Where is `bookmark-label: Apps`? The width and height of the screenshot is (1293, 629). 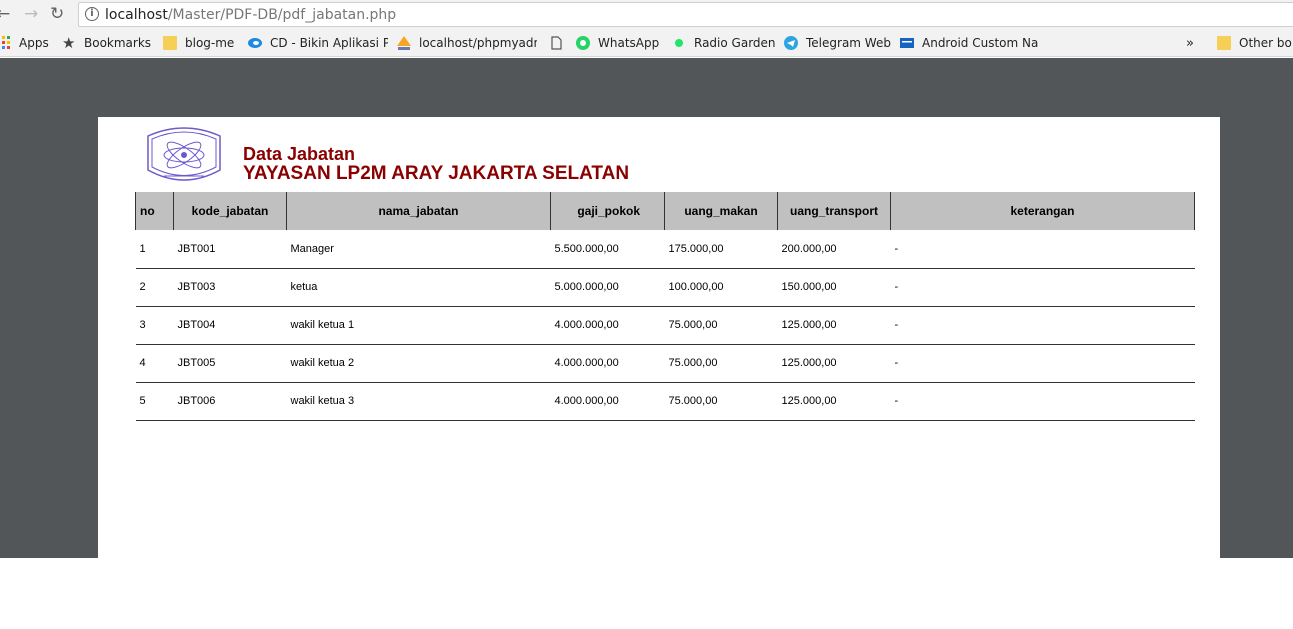
bookmark-label: Apps is located at coordinates (34, 43).